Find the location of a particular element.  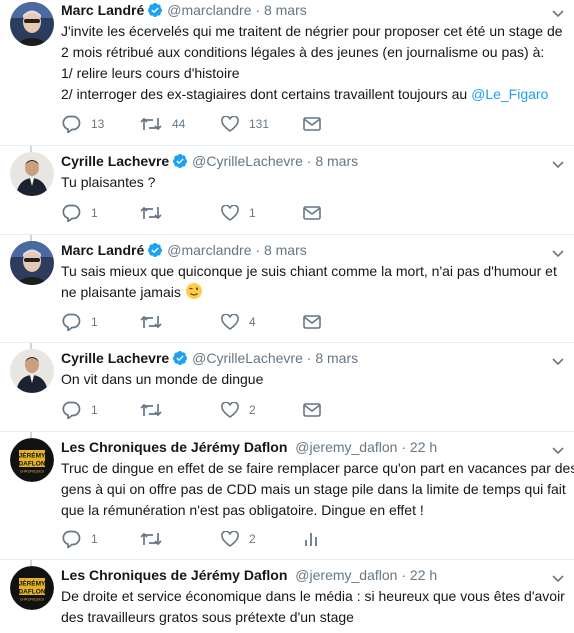

envelope-icon is located at coordinates (312, 322).